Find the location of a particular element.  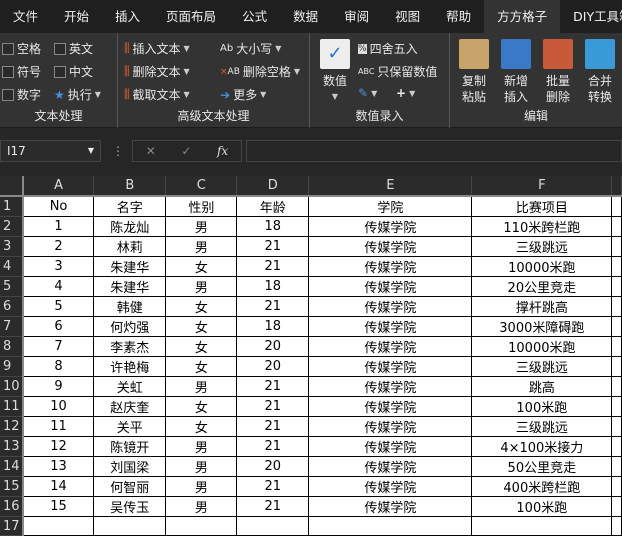

cell-C2: 男 is located at coordinates (201, 226).